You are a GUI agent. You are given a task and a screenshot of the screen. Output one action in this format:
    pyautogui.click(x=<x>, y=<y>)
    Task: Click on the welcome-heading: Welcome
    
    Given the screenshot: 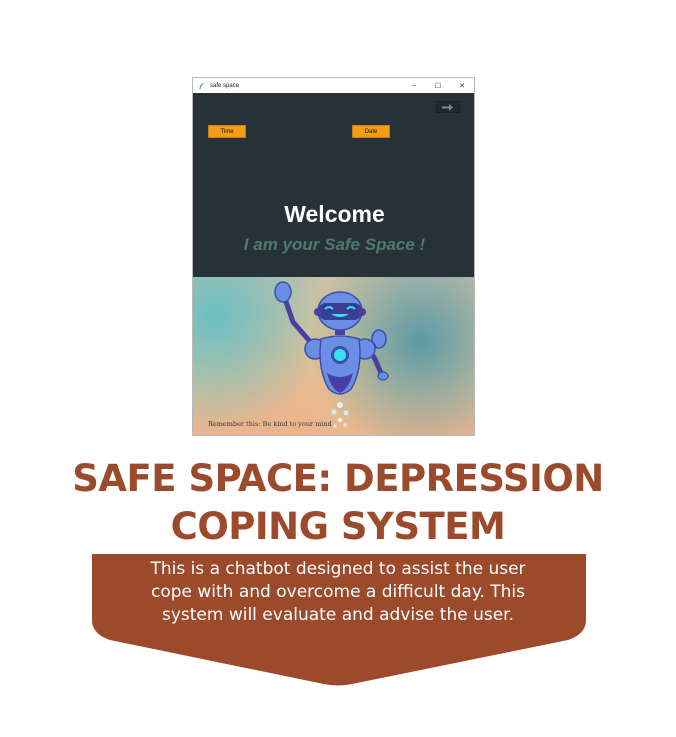 What is the action you would take?
    pyautogui.click(x=334, y=214)
    